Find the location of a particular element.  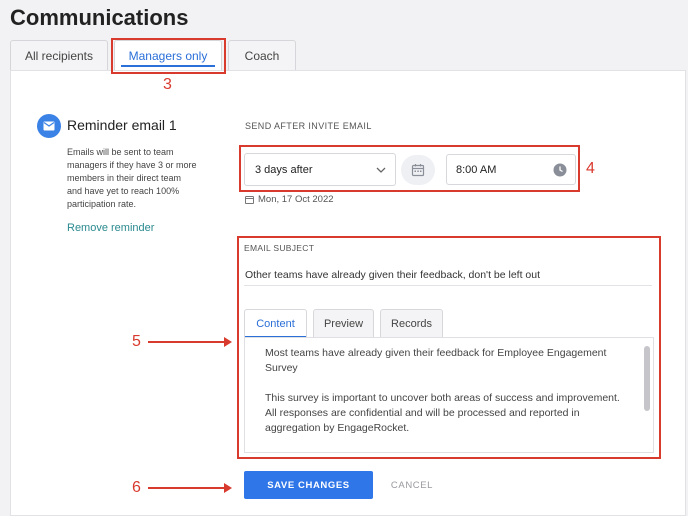

annotation-number: 4 is located at coordinates (590, 168).